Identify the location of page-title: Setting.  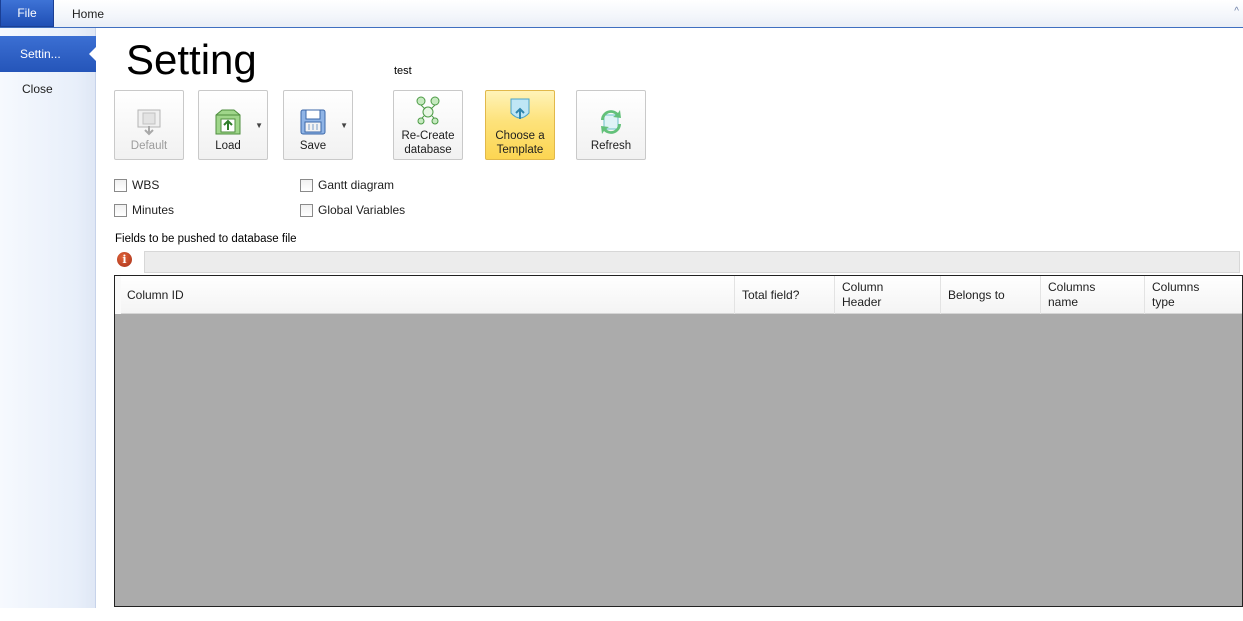
(191, 59).